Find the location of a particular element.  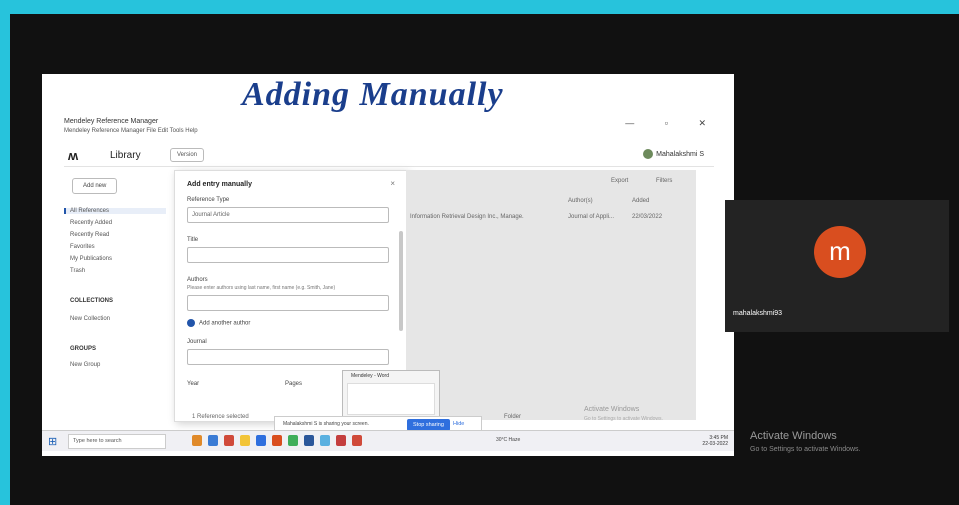

filters-button: Filters is located at coordinates (664, 181).